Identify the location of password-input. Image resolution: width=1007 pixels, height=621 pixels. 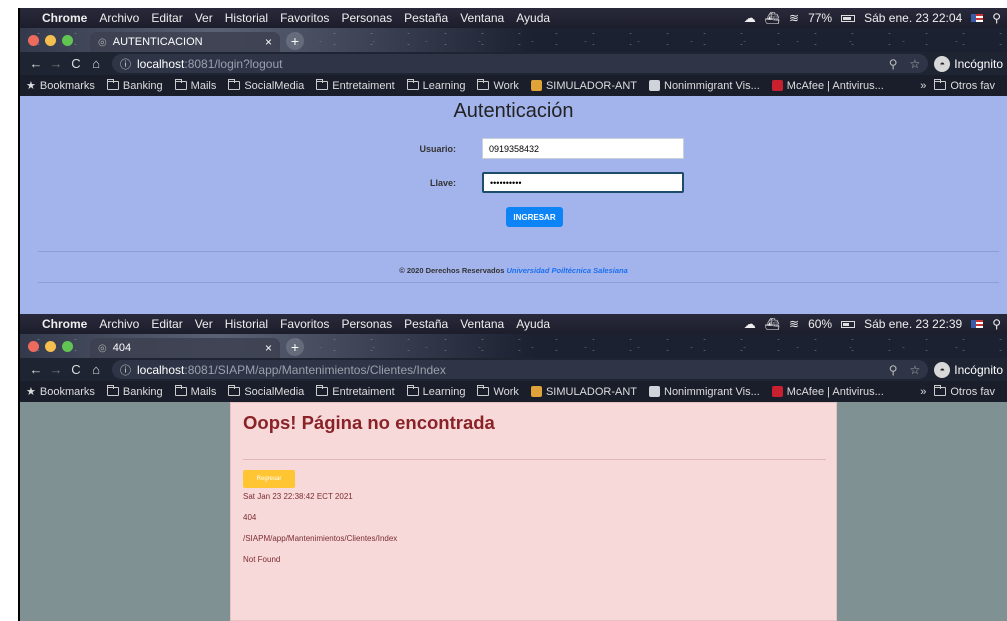
(583, 182).